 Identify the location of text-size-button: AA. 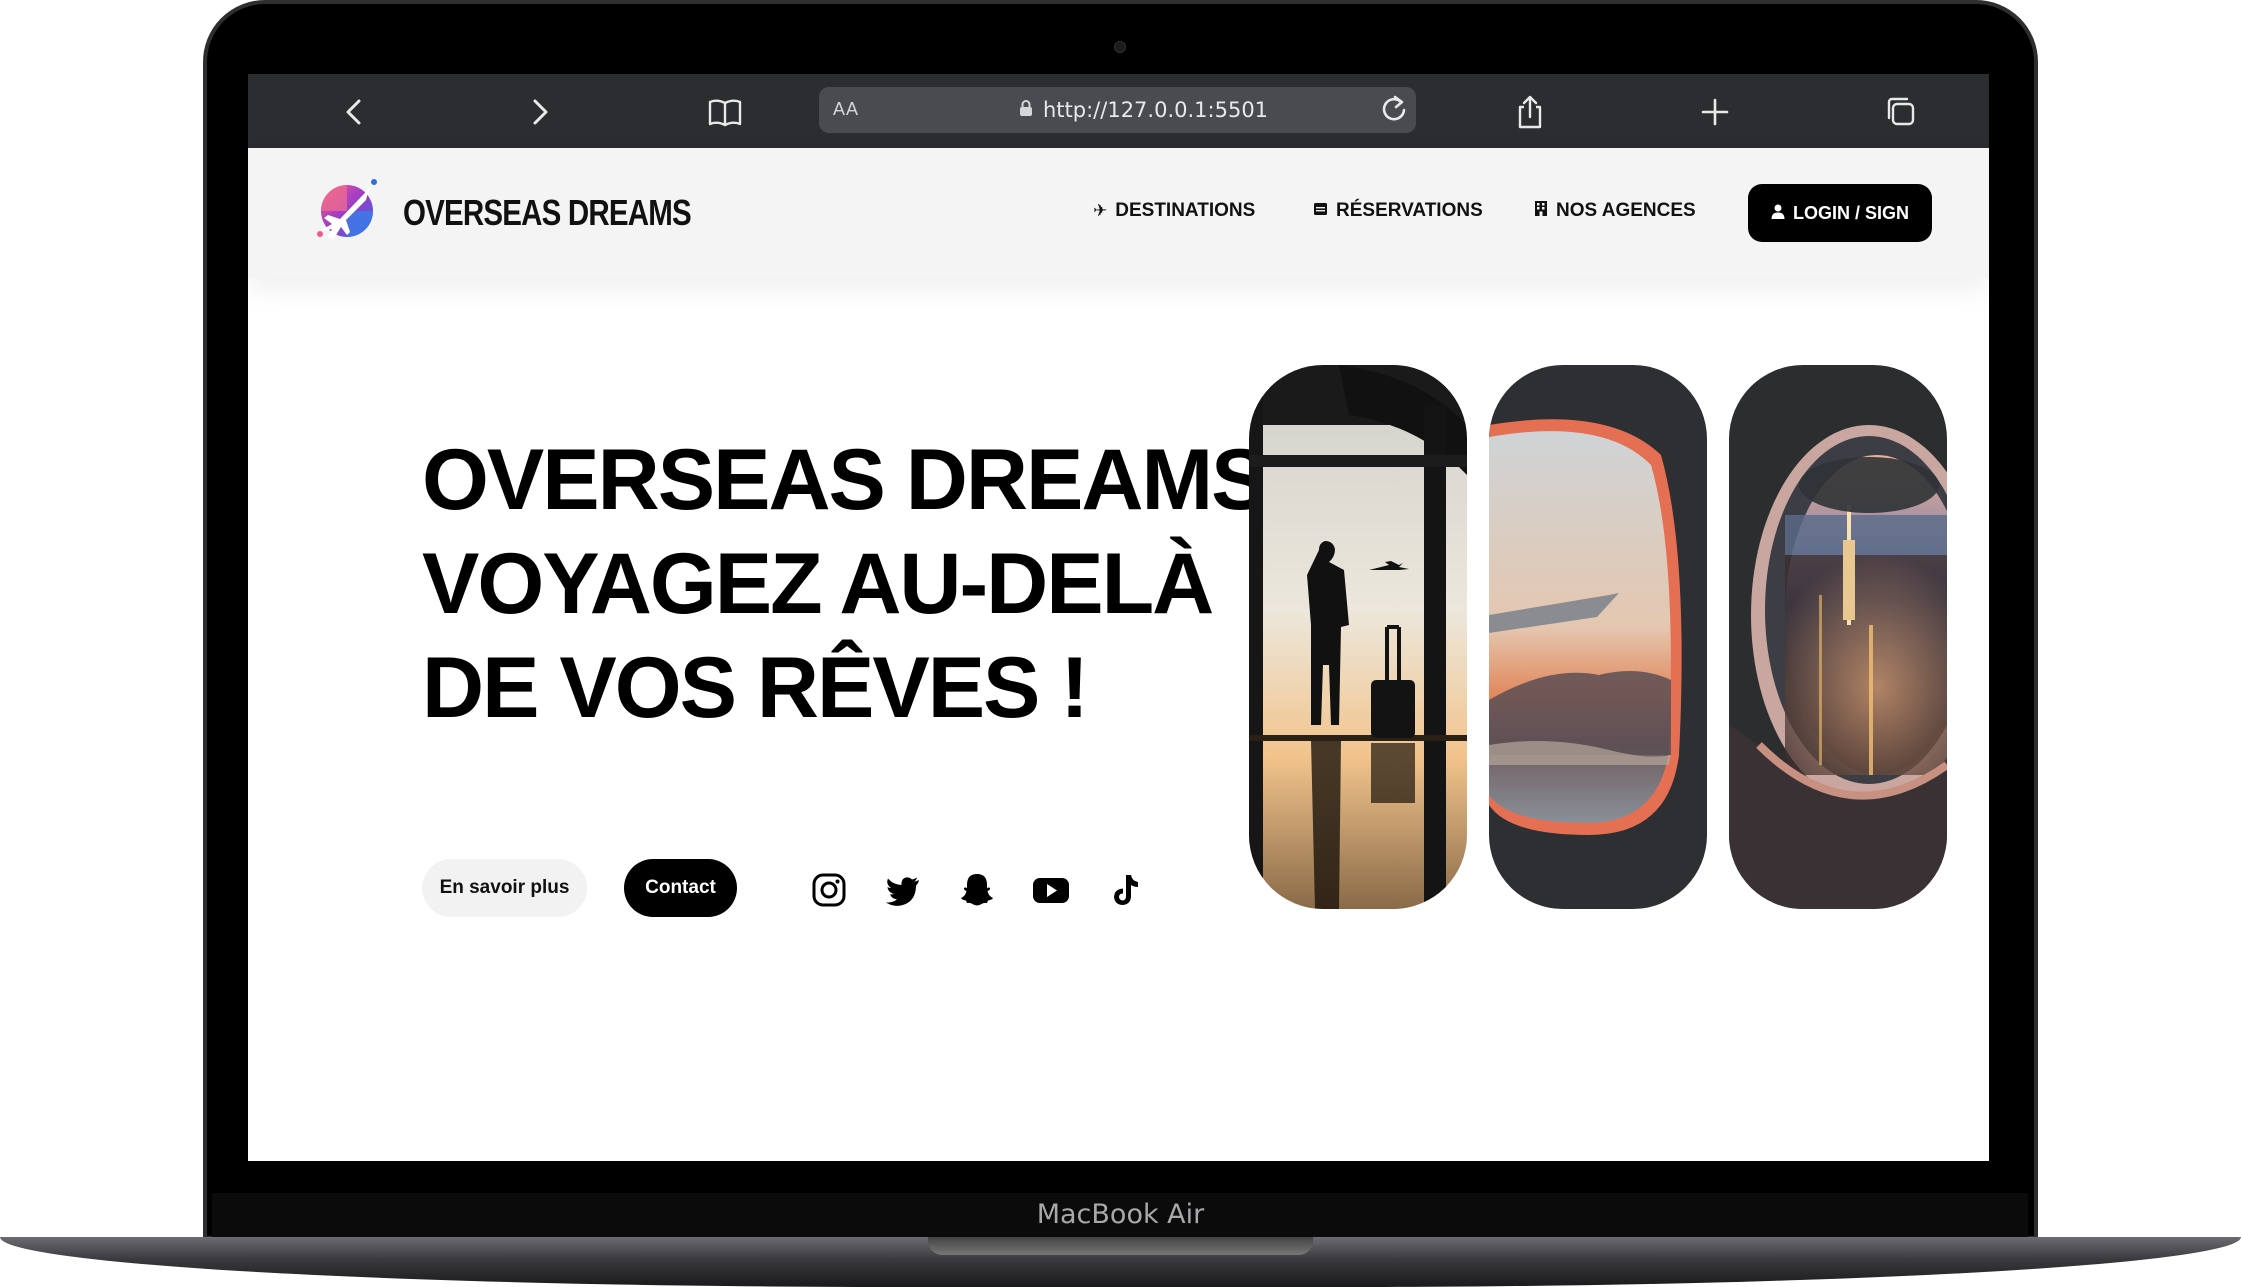
(846, 109).